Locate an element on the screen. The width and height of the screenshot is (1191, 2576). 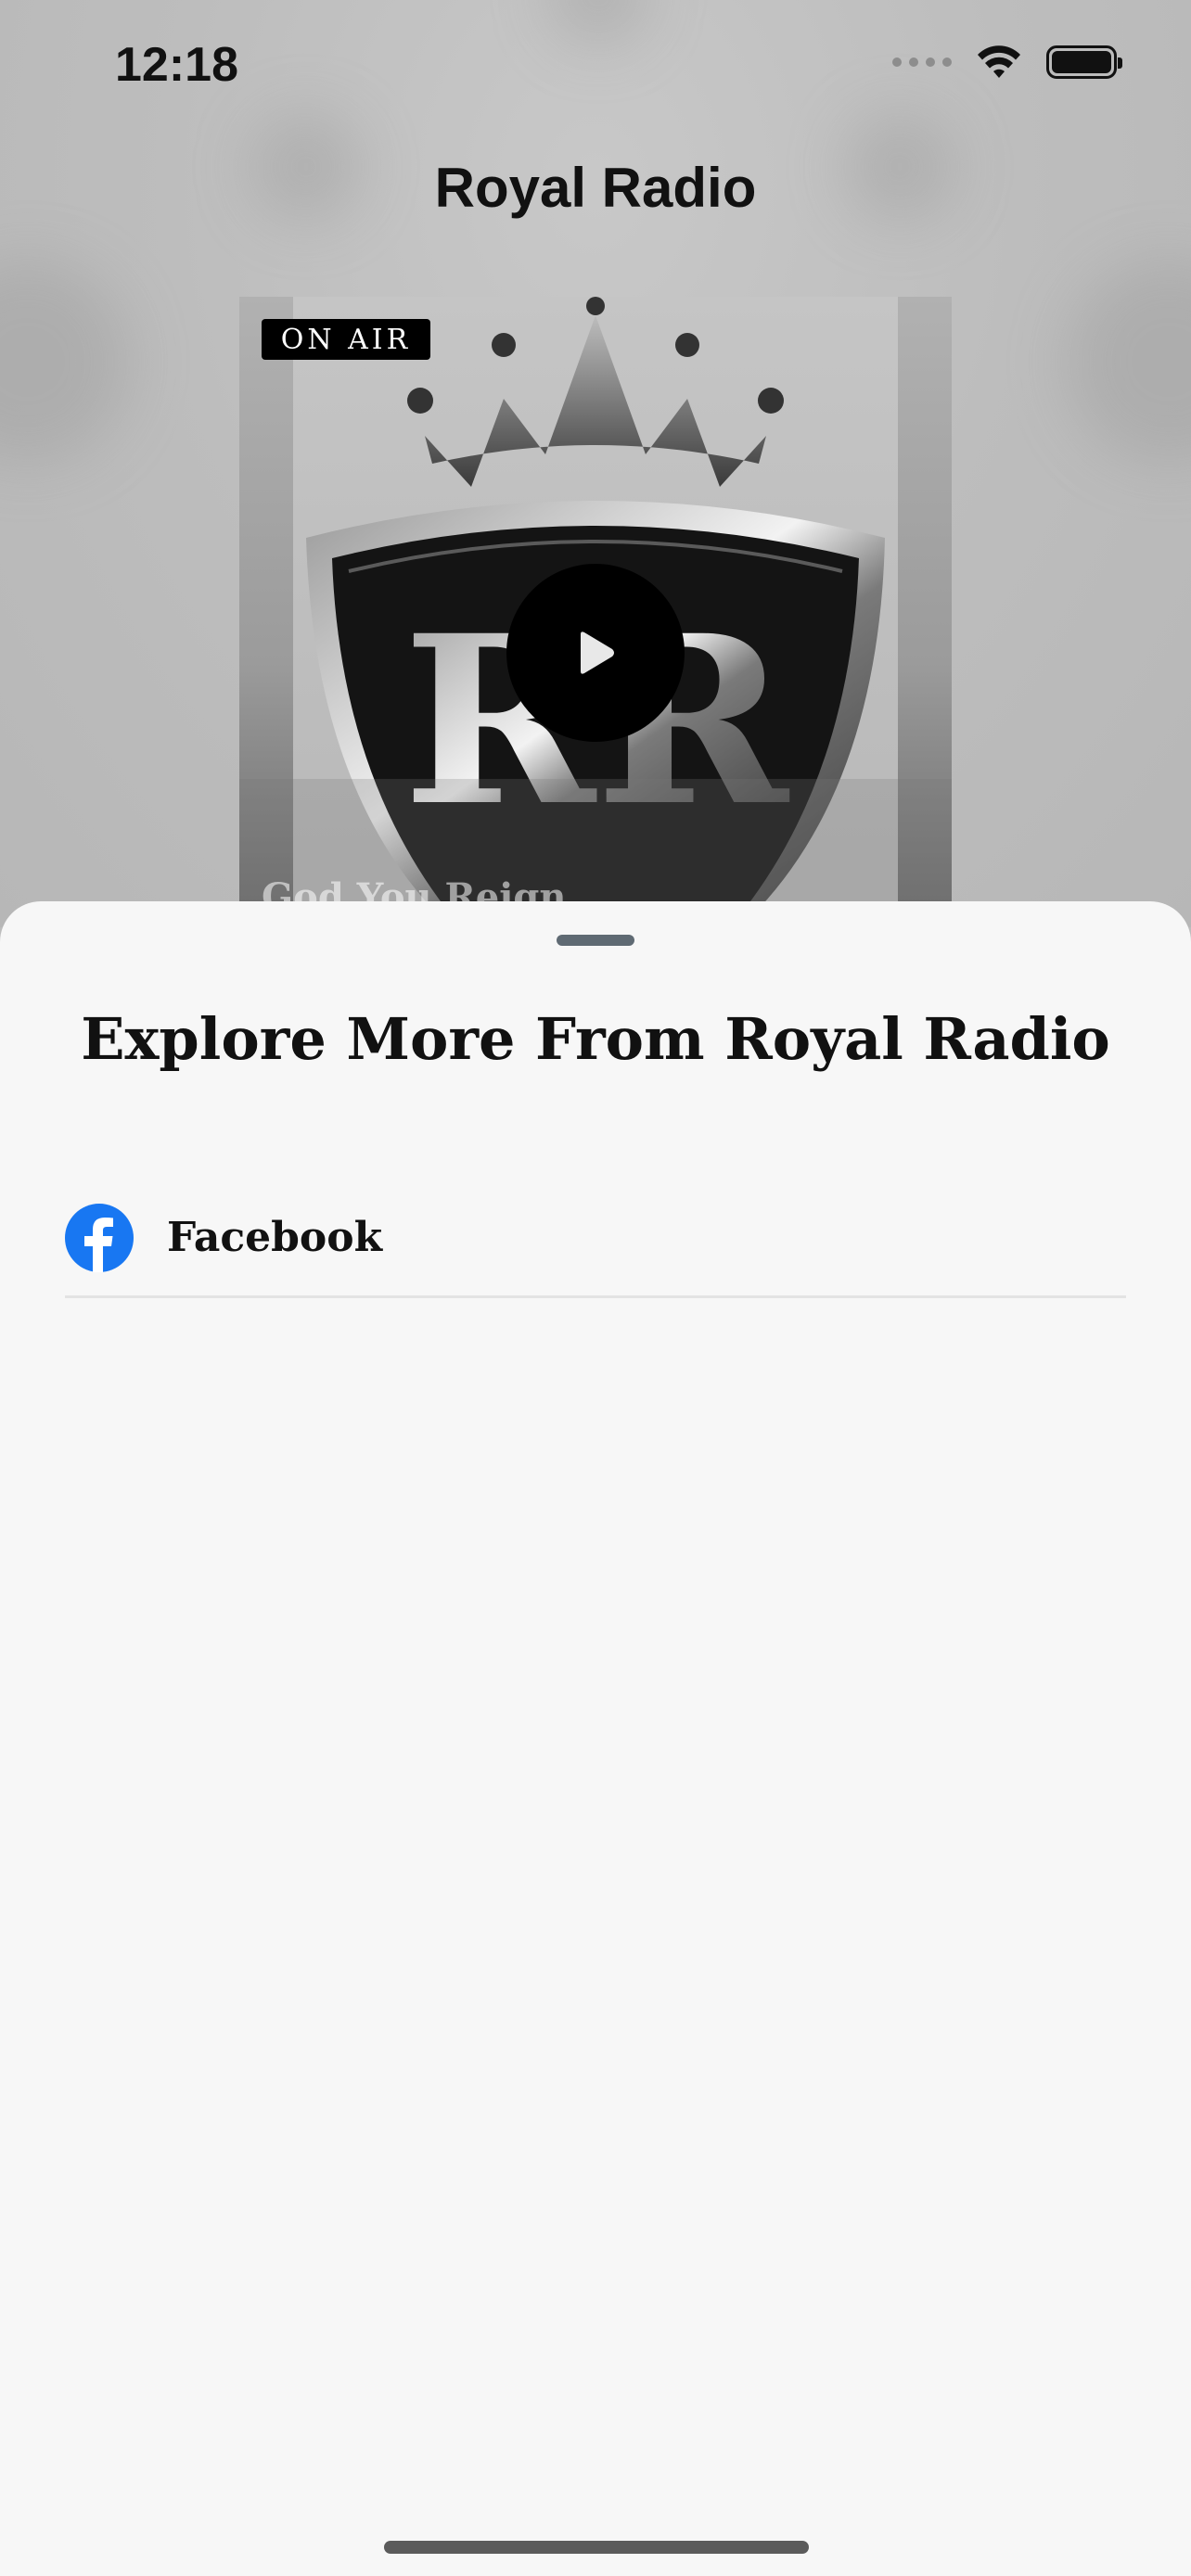
play-button is located at coordinates (595, 653).